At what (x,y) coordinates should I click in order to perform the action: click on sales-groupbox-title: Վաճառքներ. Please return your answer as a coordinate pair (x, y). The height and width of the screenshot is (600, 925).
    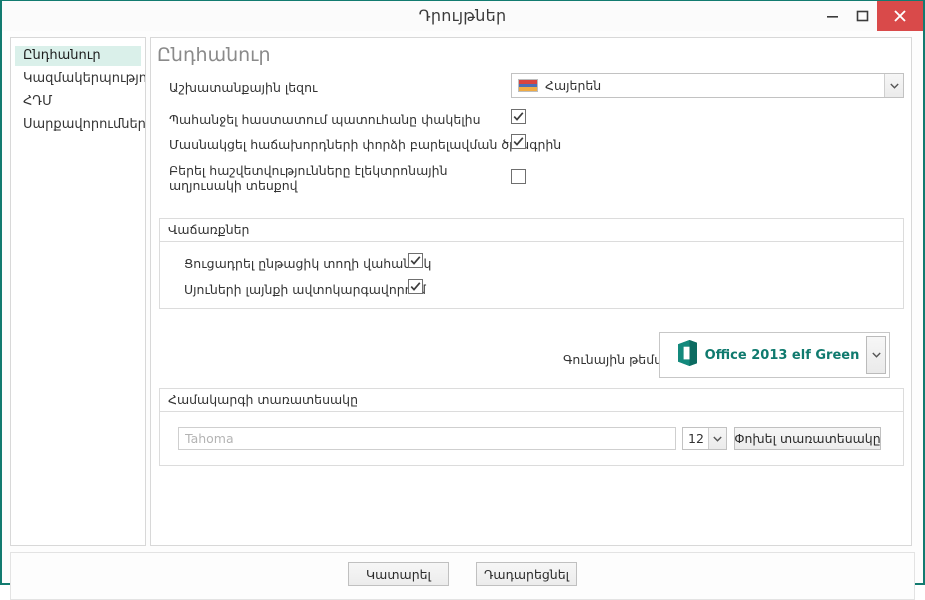
    Looking at the image, I should click on (209, 229).